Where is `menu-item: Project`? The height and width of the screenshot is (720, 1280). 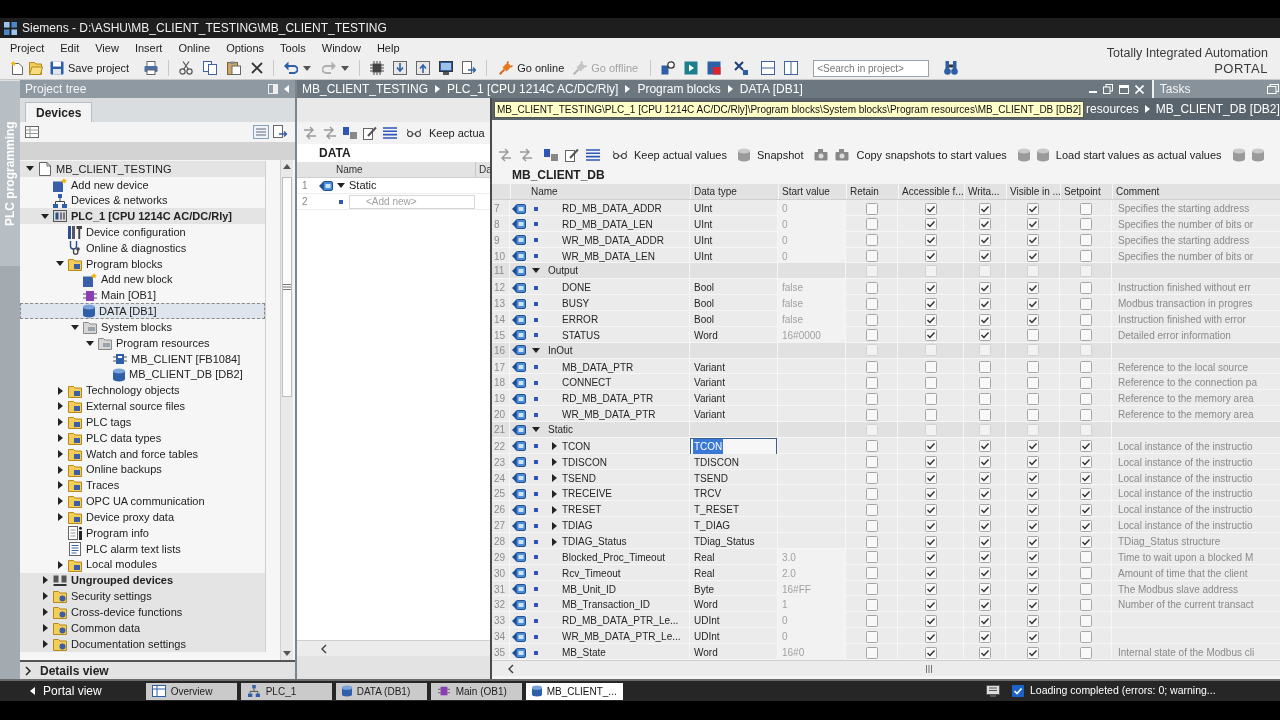
menu-item: Project is located at coordinates (27, 47).